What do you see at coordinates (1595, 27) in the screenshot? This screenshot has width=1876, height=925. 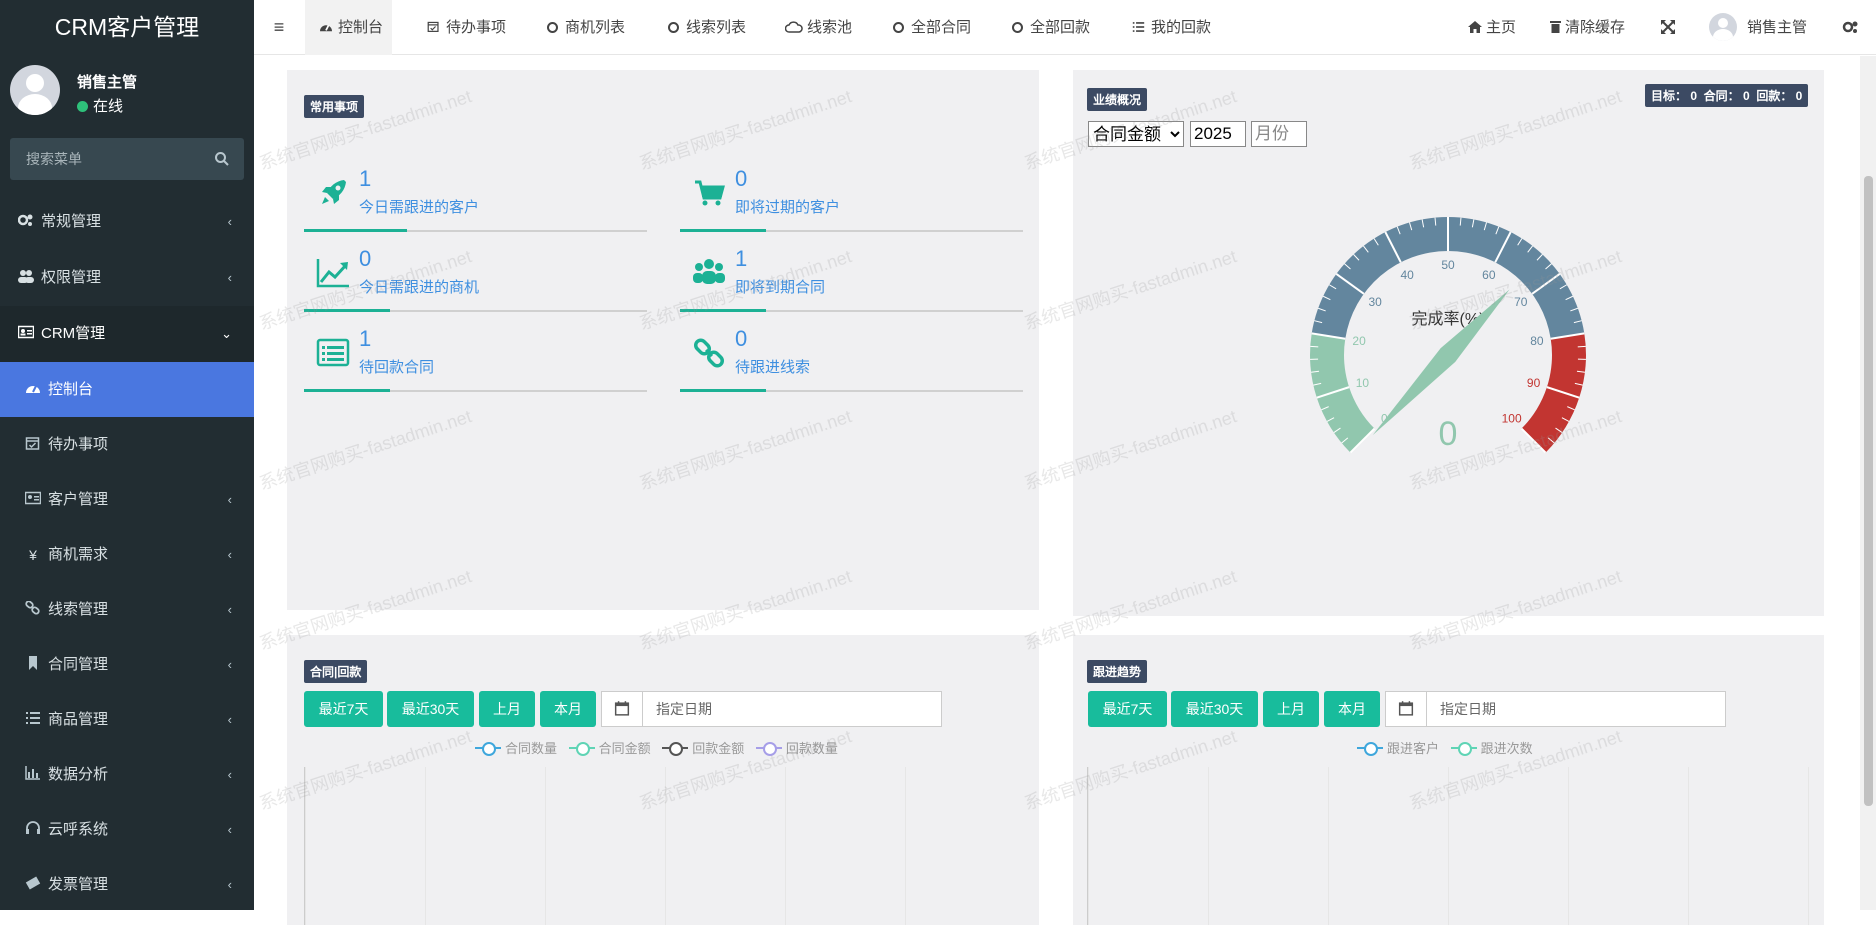 I see `clear-cache-label: 清除缓存` at bounding box center [1595, 27].